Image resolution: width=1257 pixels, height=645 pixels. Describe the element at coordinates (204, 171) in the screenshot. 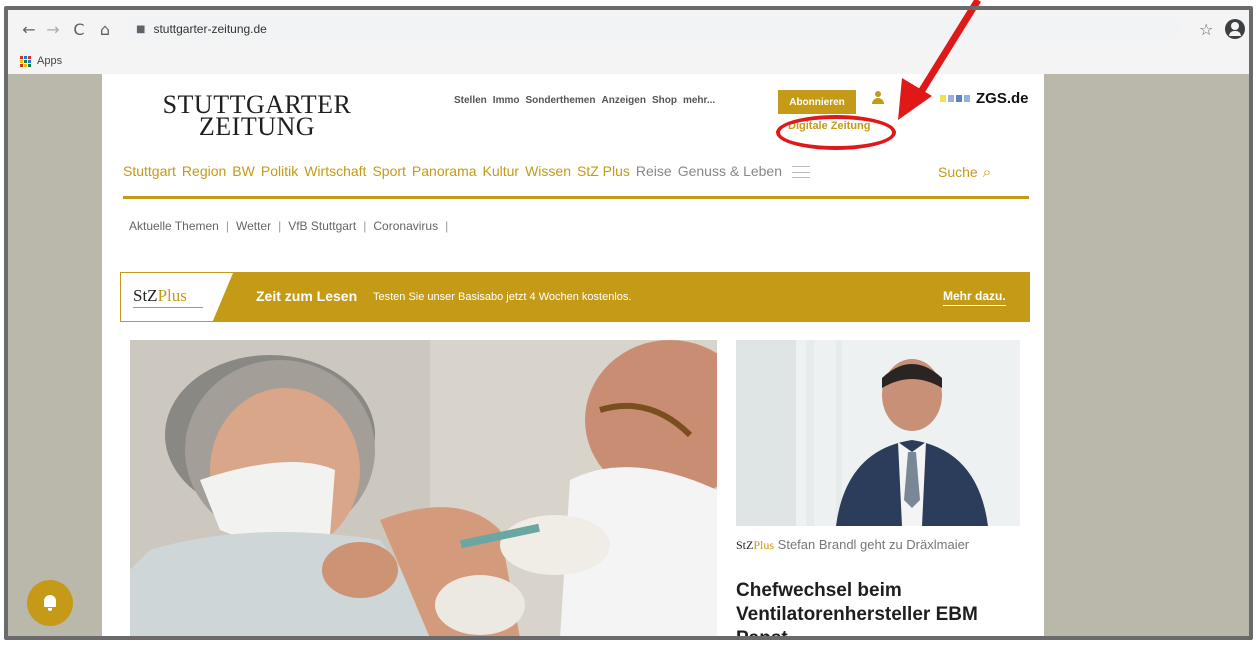

I see `main-nav-item: Region` at that location.